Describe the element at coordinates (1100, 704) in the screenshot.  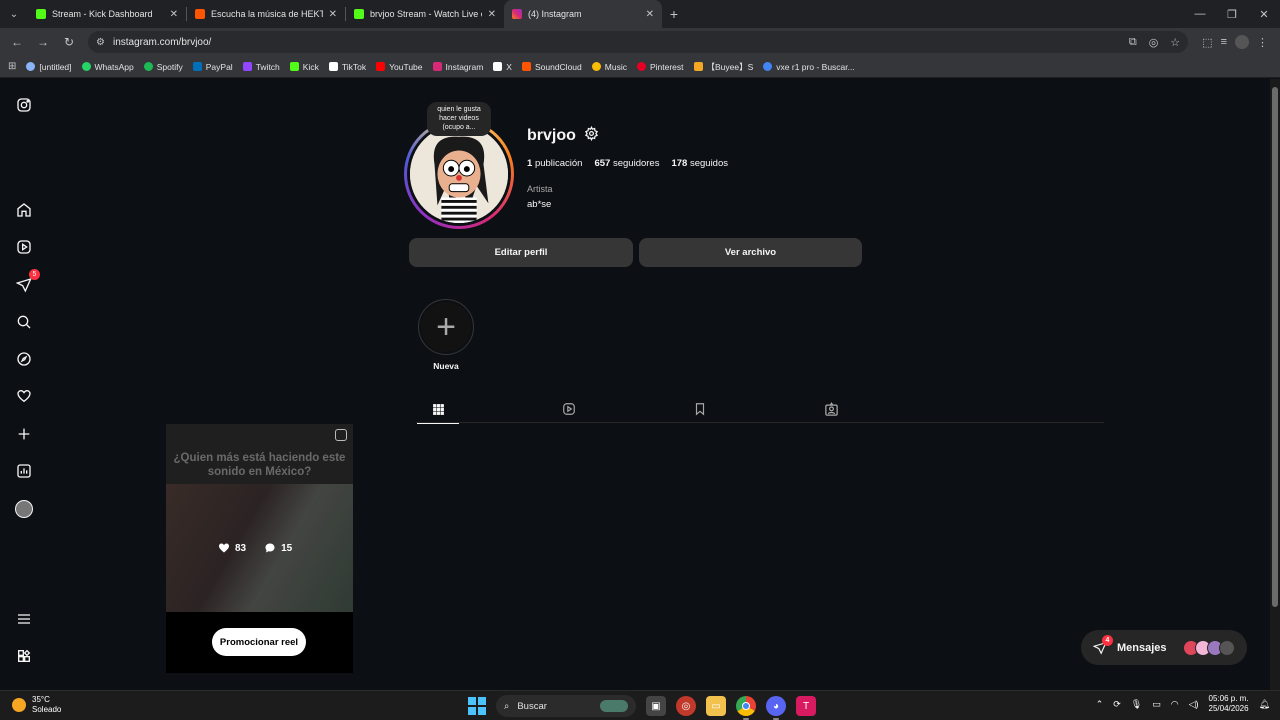
I see `chevron-up-icon: ⌃` at that location.